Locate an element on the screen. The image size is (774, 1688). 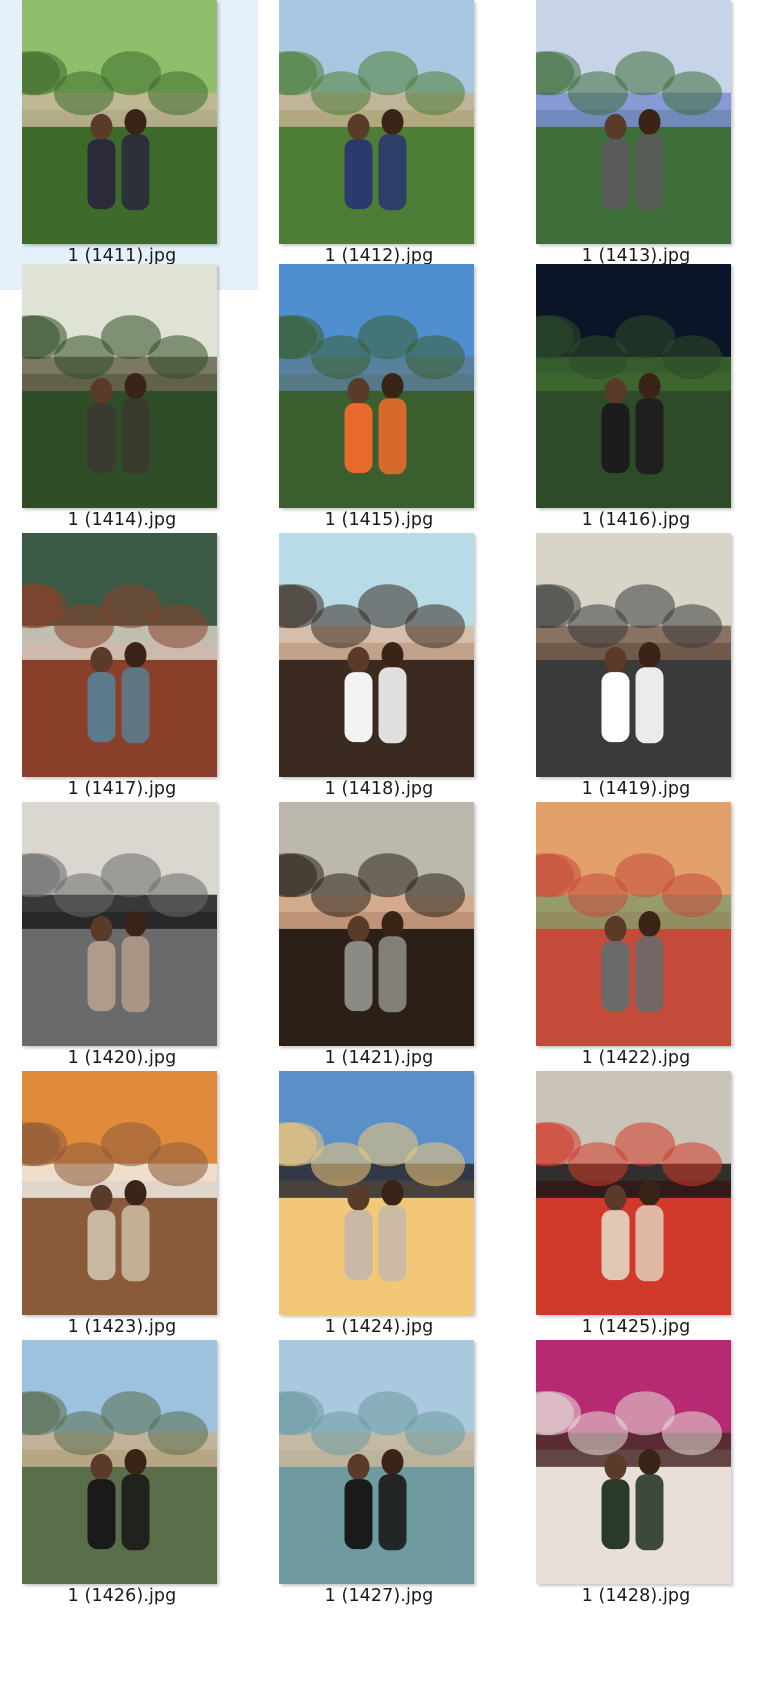
file-name-label: 1 (1423).jpg is located at coordinates (122, 1327).